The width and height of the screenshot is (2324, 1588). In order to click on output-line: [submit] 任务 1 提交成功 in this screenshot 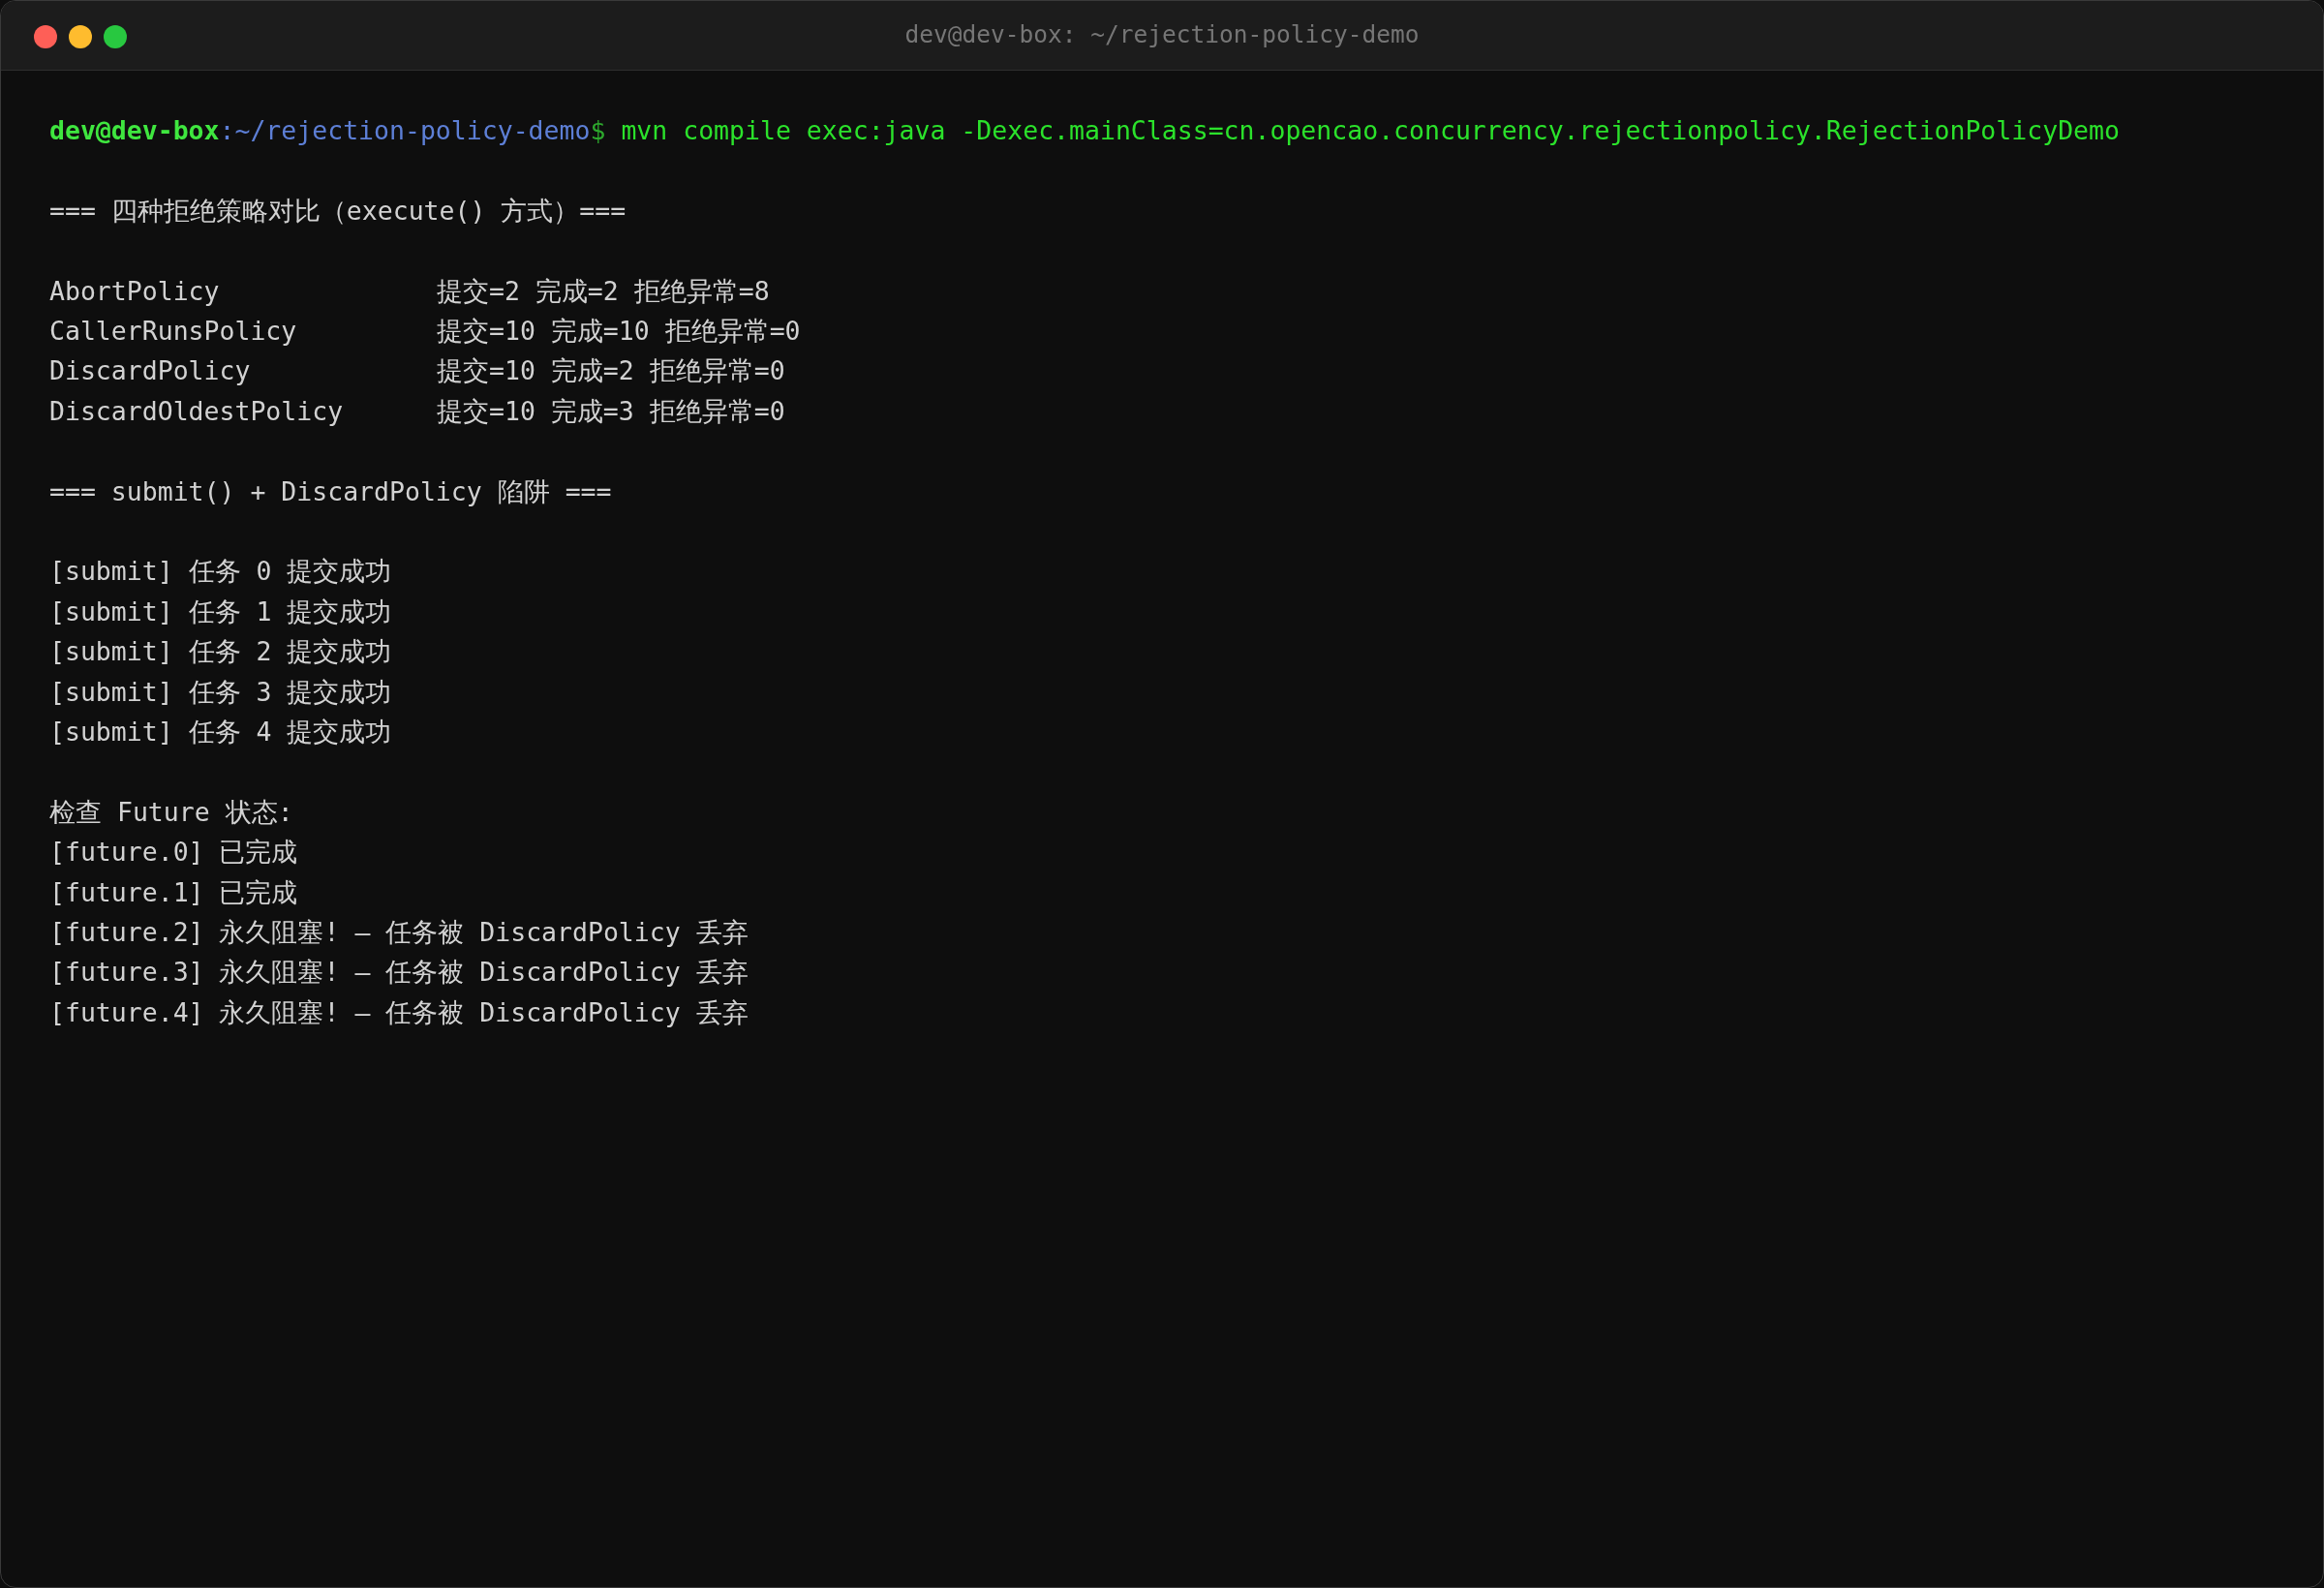, I will do `click(221, 611)`.